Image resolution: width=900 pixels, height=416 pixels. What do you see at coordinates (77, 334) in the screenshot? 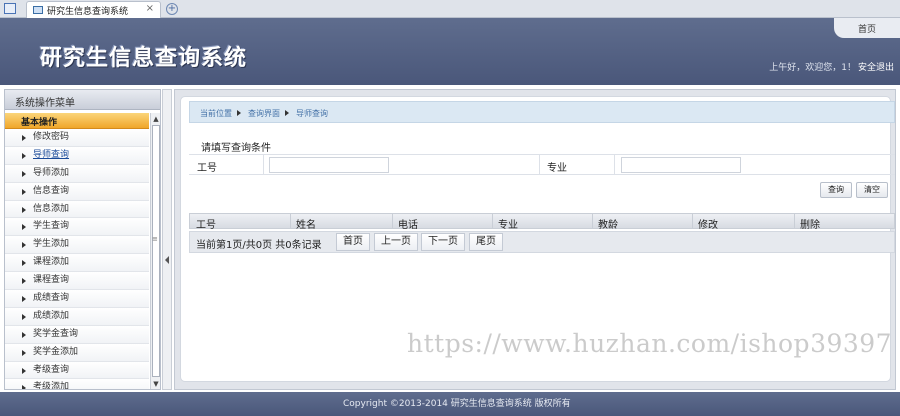
I see `sidebar-item-scholarship-query: 奖学金查询` at bounding box center [77, 334].